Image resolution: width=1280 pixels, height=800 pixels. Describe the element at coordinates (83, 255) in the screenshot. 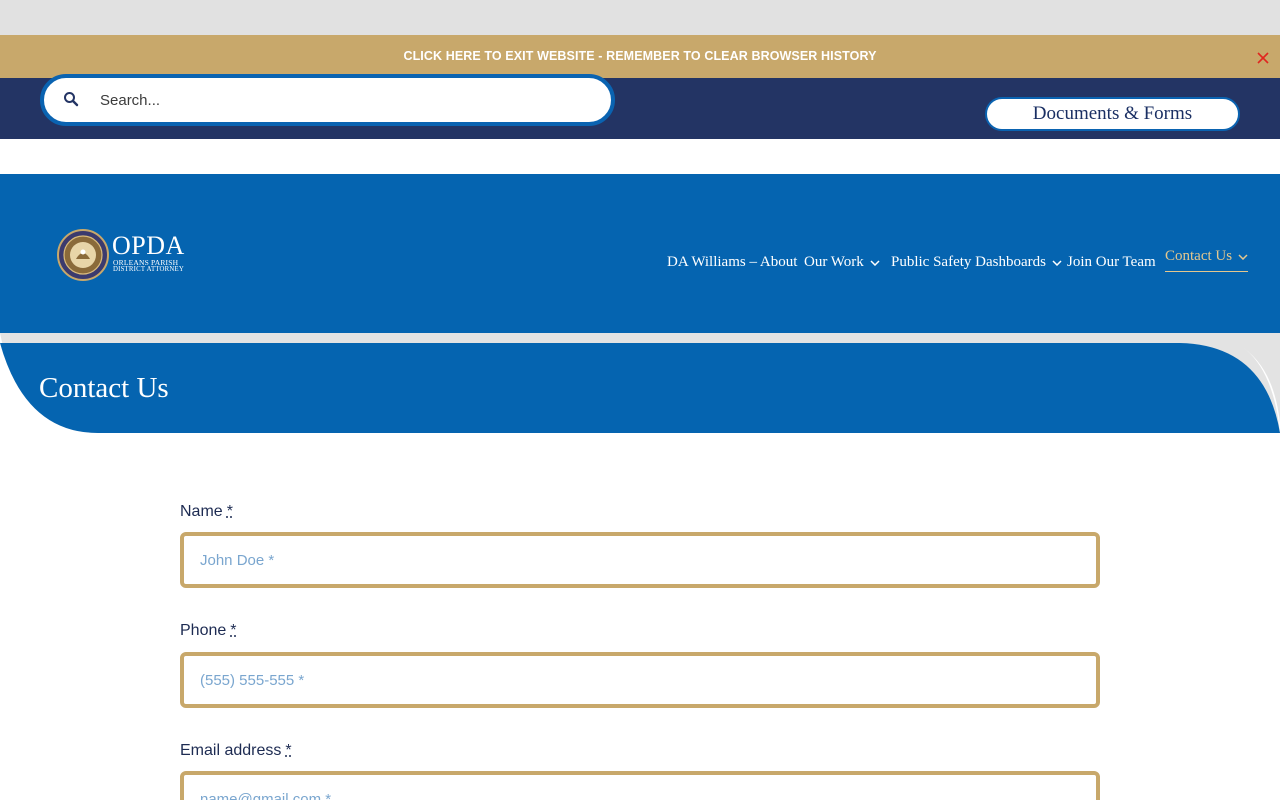

I see `seal-icon` at that location.